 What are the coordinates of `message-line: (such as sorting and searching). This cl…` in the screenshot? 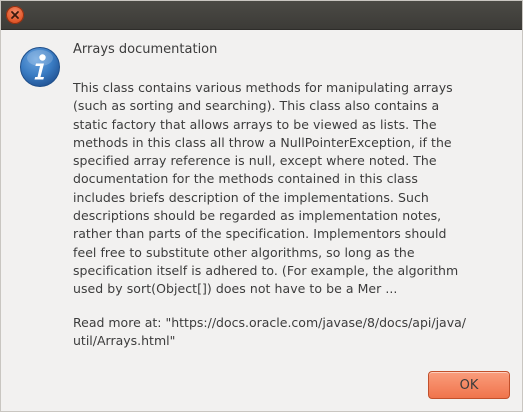 It's located at (256, 106).